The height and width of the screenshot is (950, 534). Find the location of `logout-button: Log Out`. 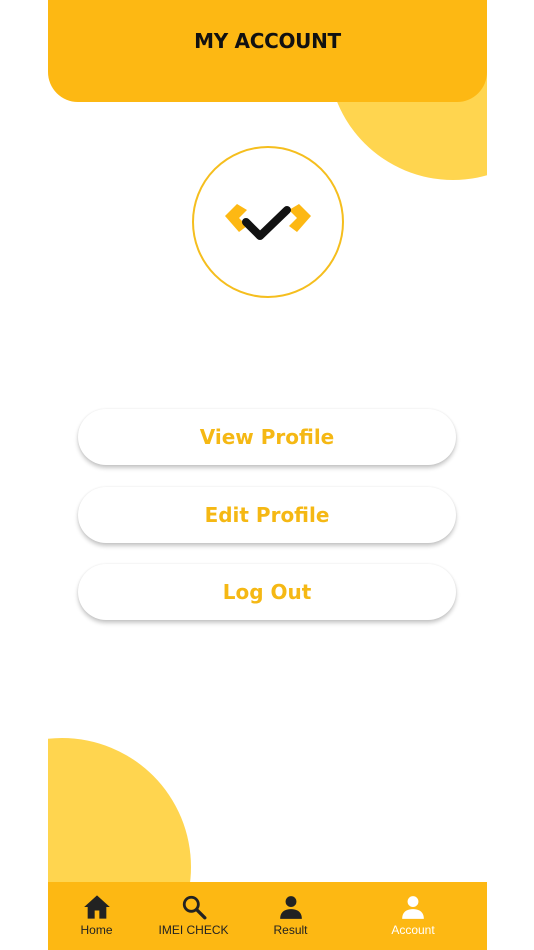

logout-button: Log Out is located at coordinates (267, 592).